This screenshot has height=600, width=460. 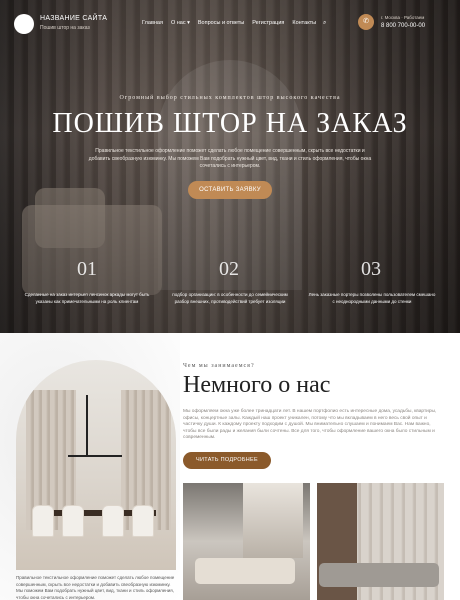 I want to click on nav-item-register: Регистрация, so click(x=268, y=23).